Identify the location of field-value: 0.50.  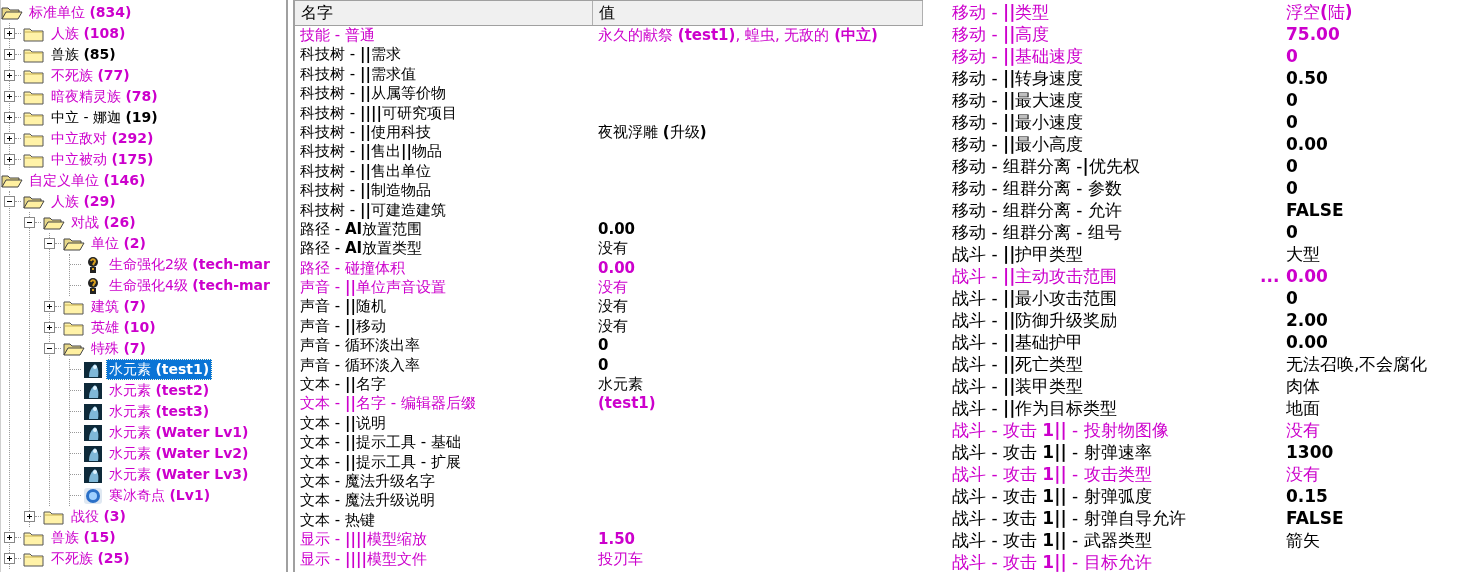
(1307, 78).